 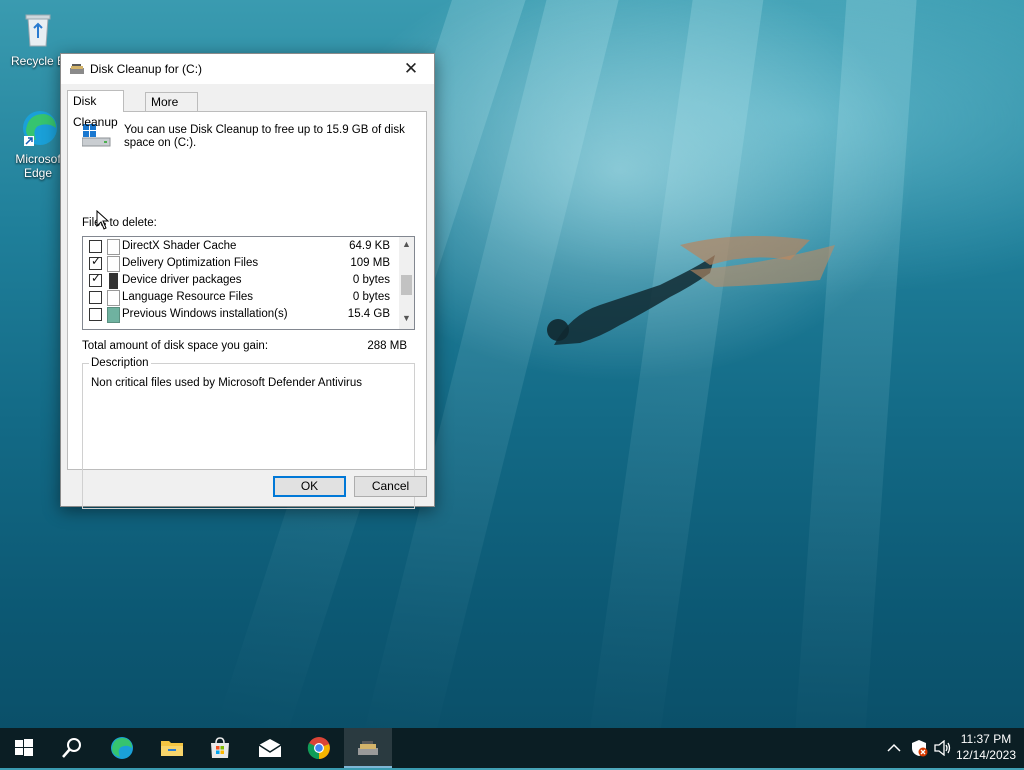 What do you see at coordinates (188, 297) in the screenshot?
I see `file-name: Language Resource Files` at bounding box center [188, 297].